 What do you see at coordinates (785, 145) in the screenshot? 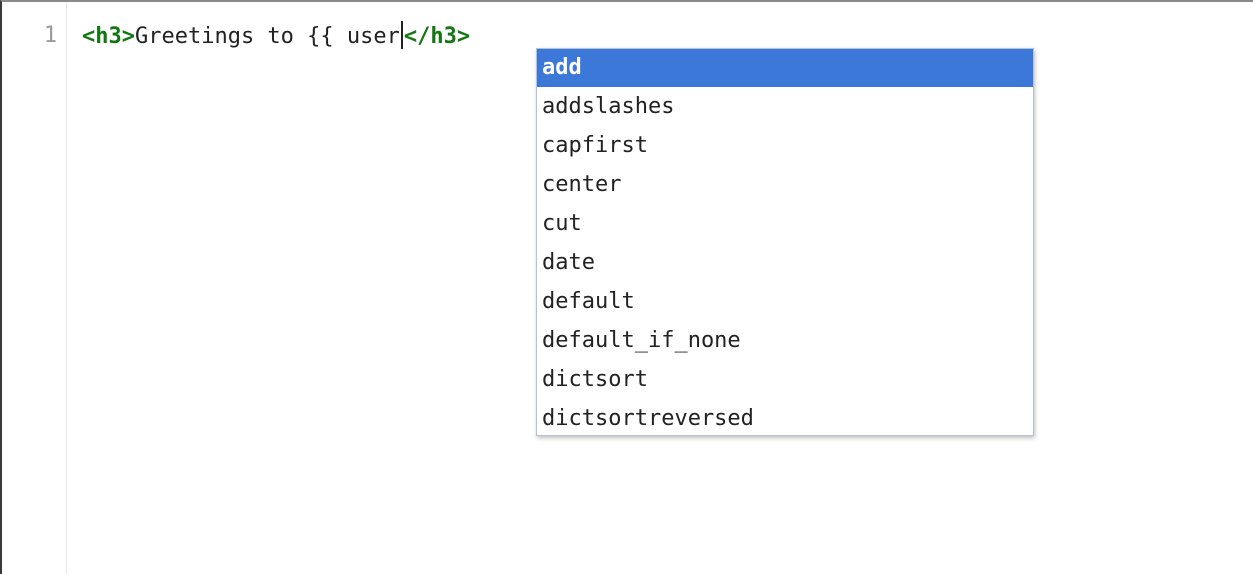
I see `autocomplete-item: capfirst` at bounding box center [785, 145].